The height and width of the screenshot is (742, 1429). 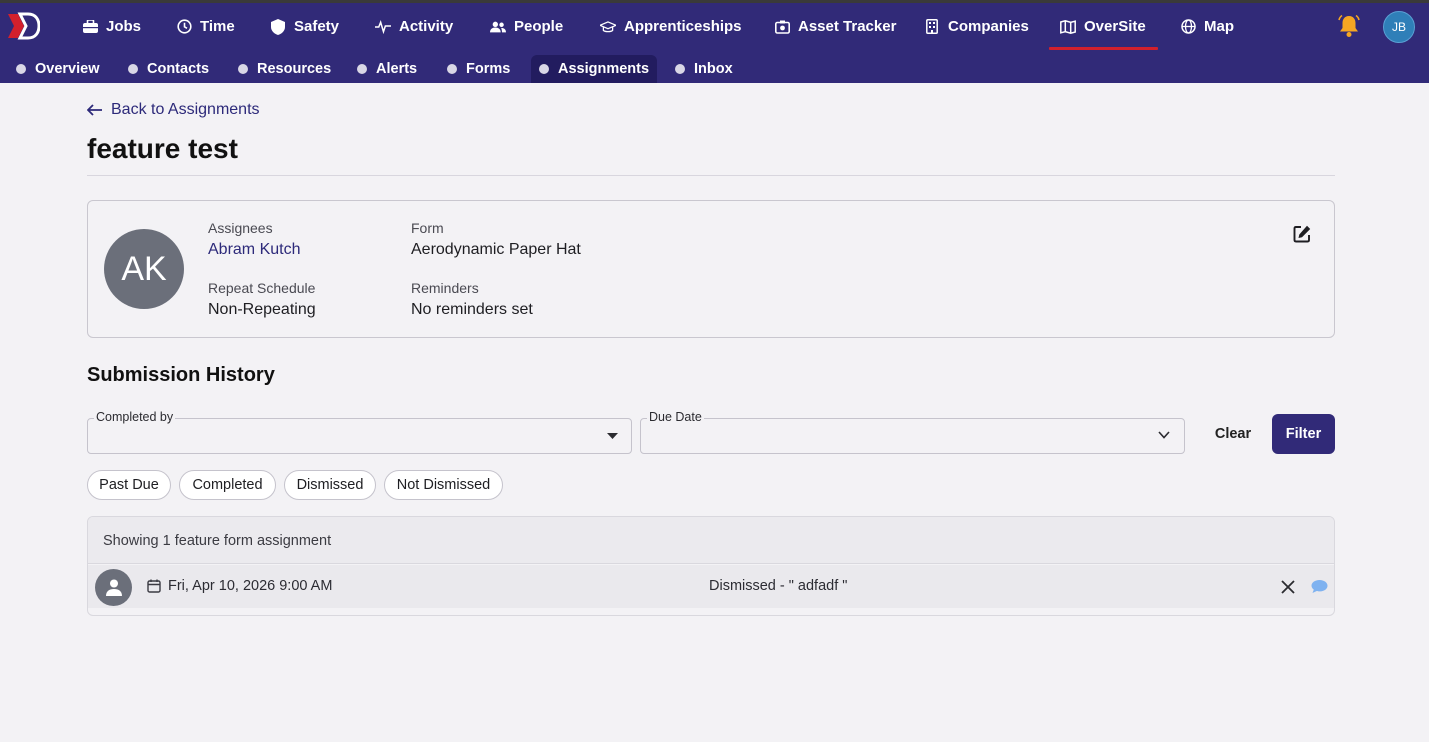 What do you see at coordinates (488, 69) in the screenshot?
I see `tab-label: Forms` at bounding box center [488, 69].